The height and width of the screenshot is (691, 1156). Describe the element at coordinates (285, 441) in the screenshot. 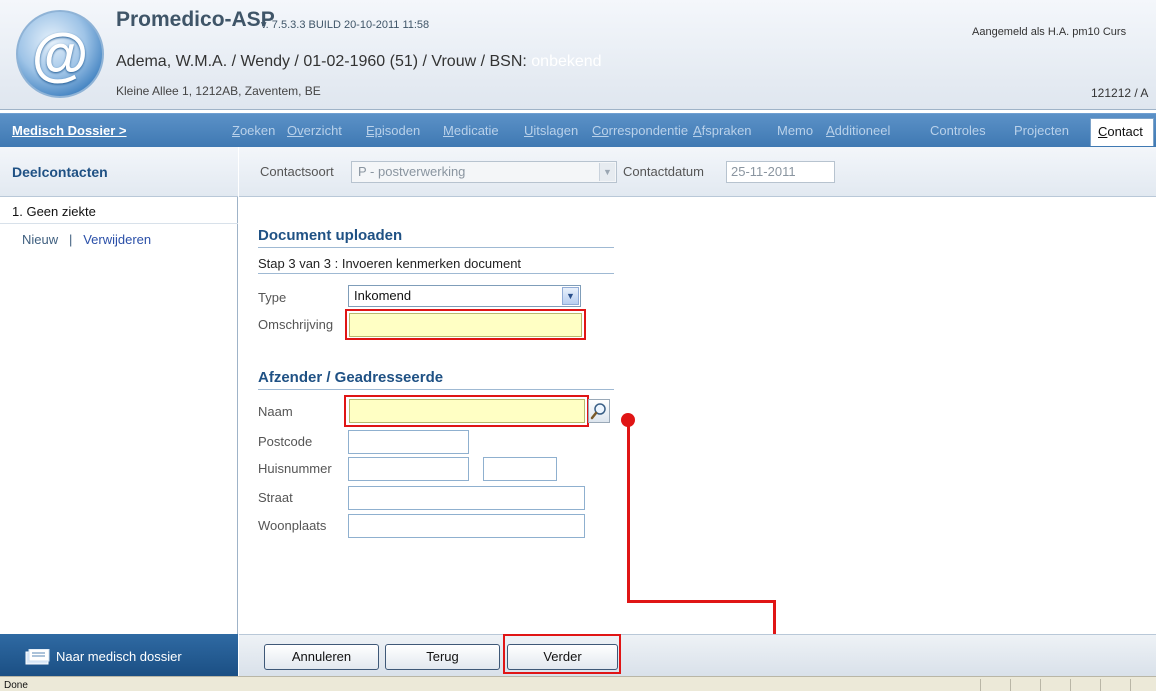

I see `postcode-label: Postcode` at that location.